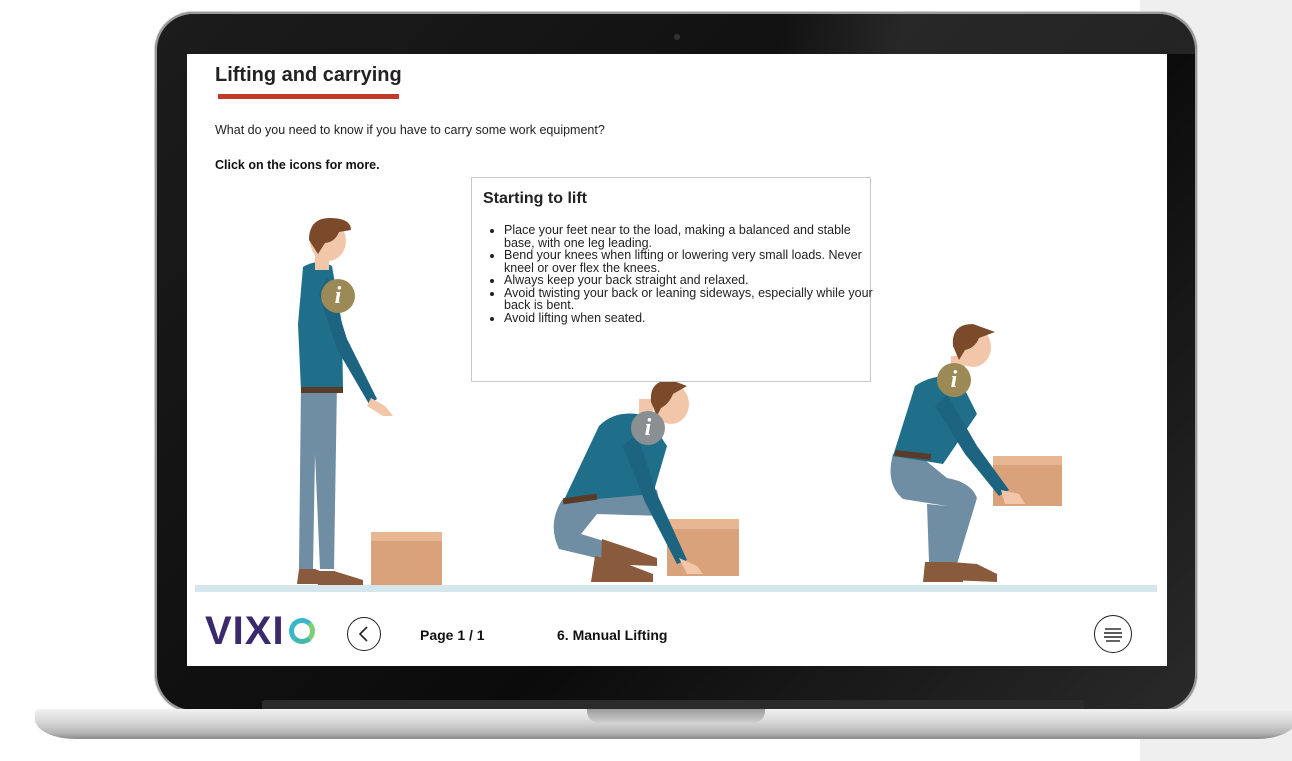 The height and width of the screenshot is (761, 1292). Describe the element at coordinates (612, 635) in the screenshot. I see `section-title: 6. Manual Lifting` at that location.